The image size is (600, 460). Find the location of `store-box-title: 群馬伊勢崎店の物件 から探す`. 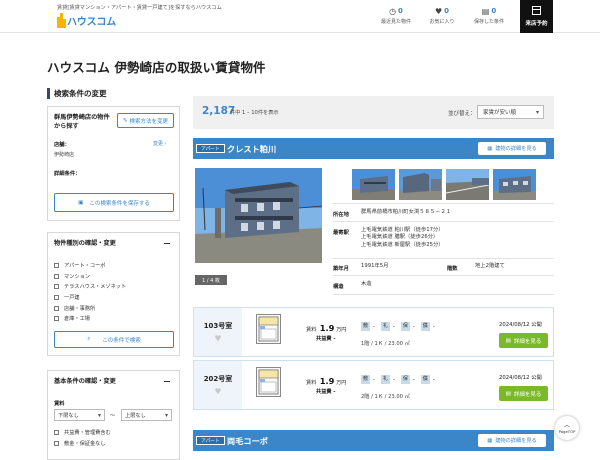

store-box-title: 群馬伊勢崎店の物件 から探す is located at coordinates (82, 122).